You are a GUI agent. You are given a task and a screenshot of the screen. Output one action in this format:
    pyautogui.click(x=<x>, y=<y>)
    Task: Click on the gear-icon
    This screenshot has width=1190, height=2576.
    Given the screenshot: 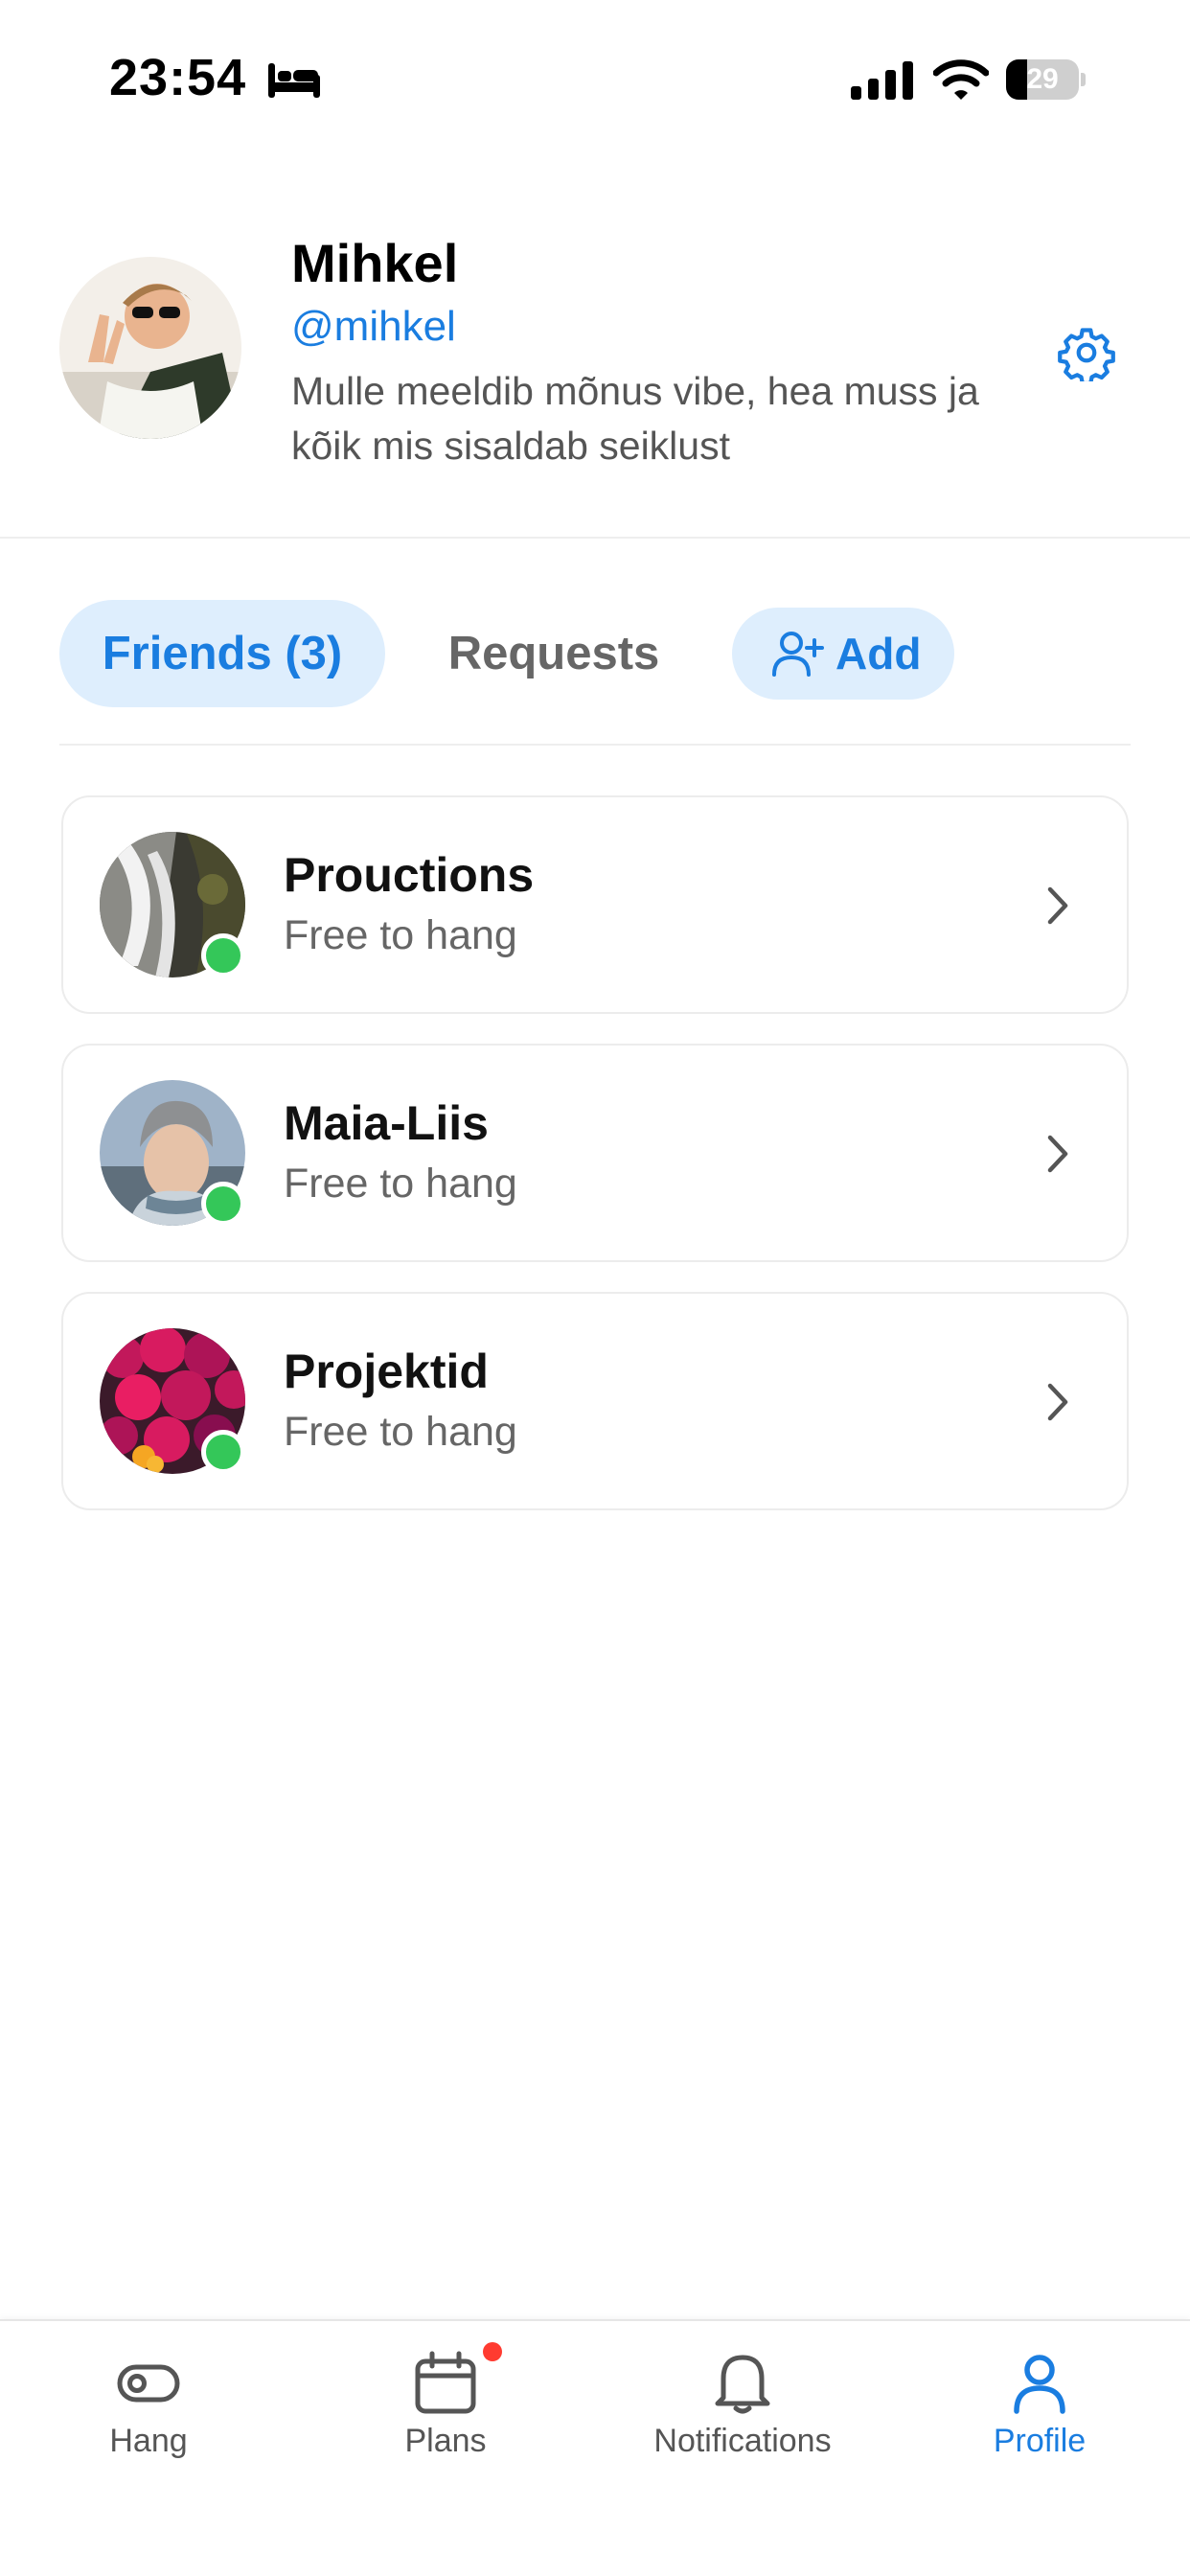 What is the action you would take?
    pyautogui.click(x=1087, y=352)
    